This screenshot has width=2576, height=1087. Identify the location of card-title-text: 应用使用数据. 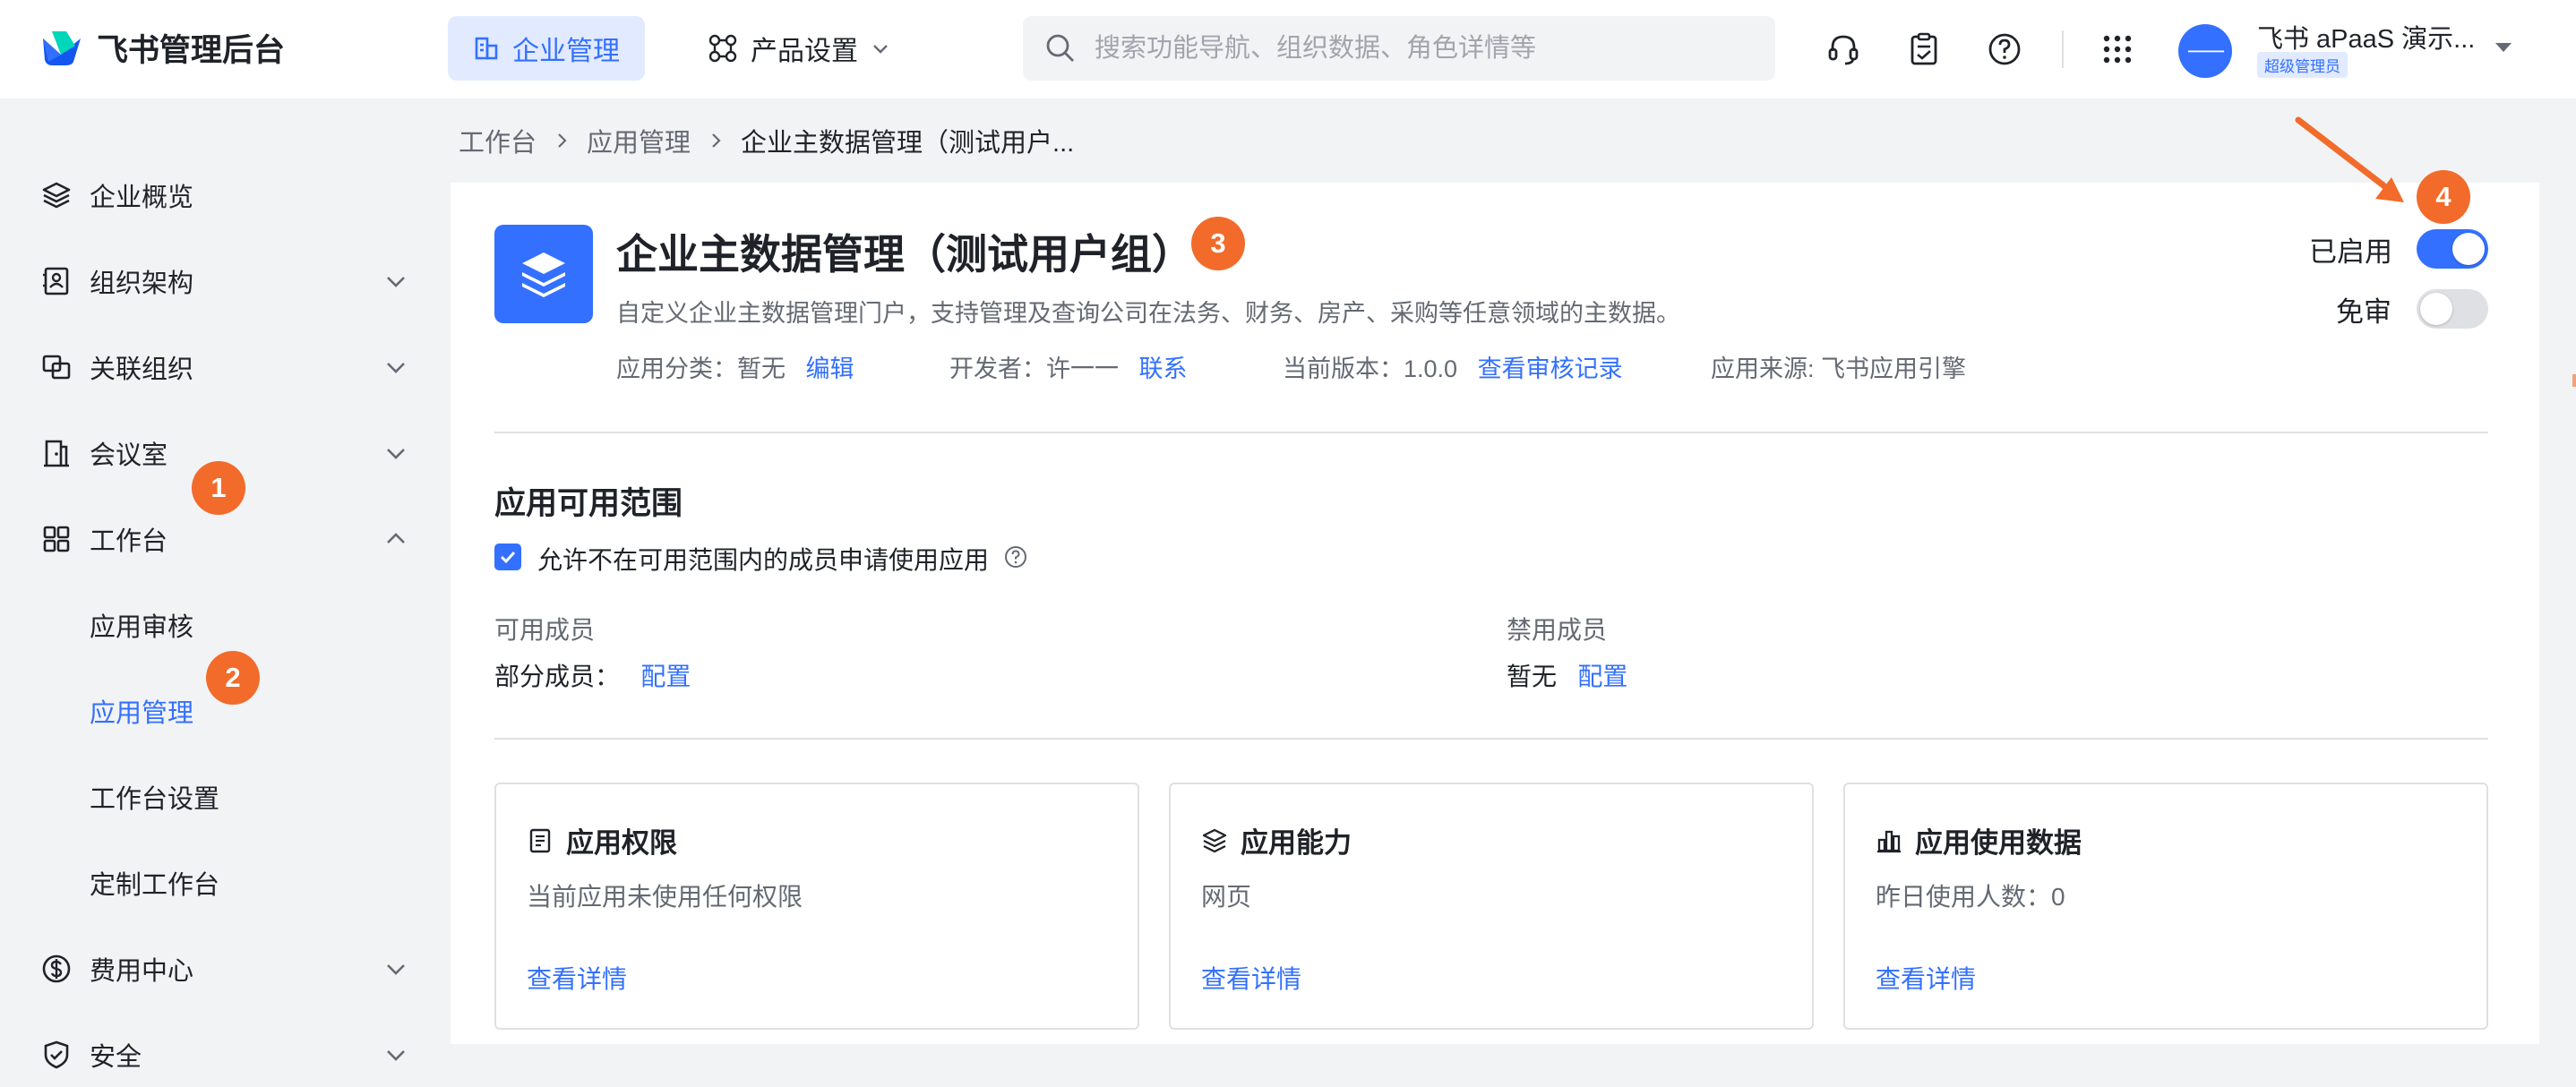
(1998, 843).